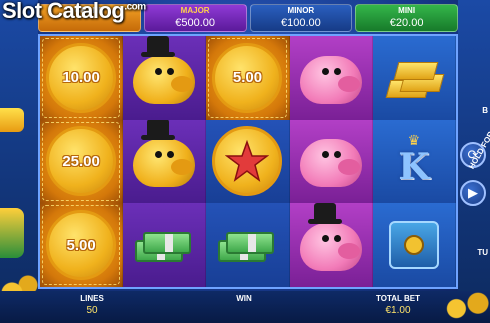 The height and width of the screenshot is (323, 490). I want to click on card-letter: K, so click(414, 167).